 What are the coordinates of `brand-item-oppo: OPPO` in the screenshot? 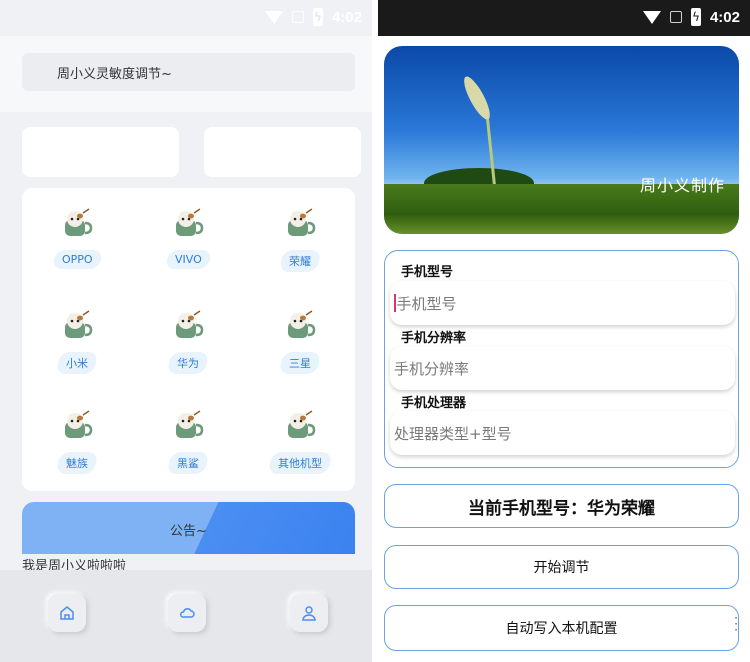 It's located at (77, 238).